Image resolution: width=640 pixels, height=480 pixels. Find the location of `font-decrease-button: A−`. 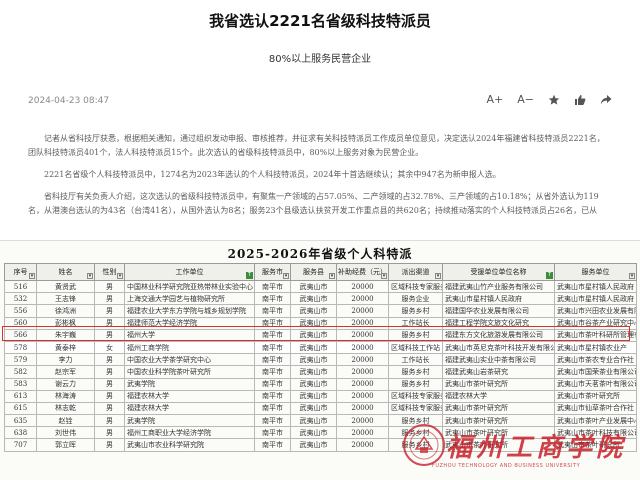

font-decrease-button: A− is located at coordinates (525, 100).